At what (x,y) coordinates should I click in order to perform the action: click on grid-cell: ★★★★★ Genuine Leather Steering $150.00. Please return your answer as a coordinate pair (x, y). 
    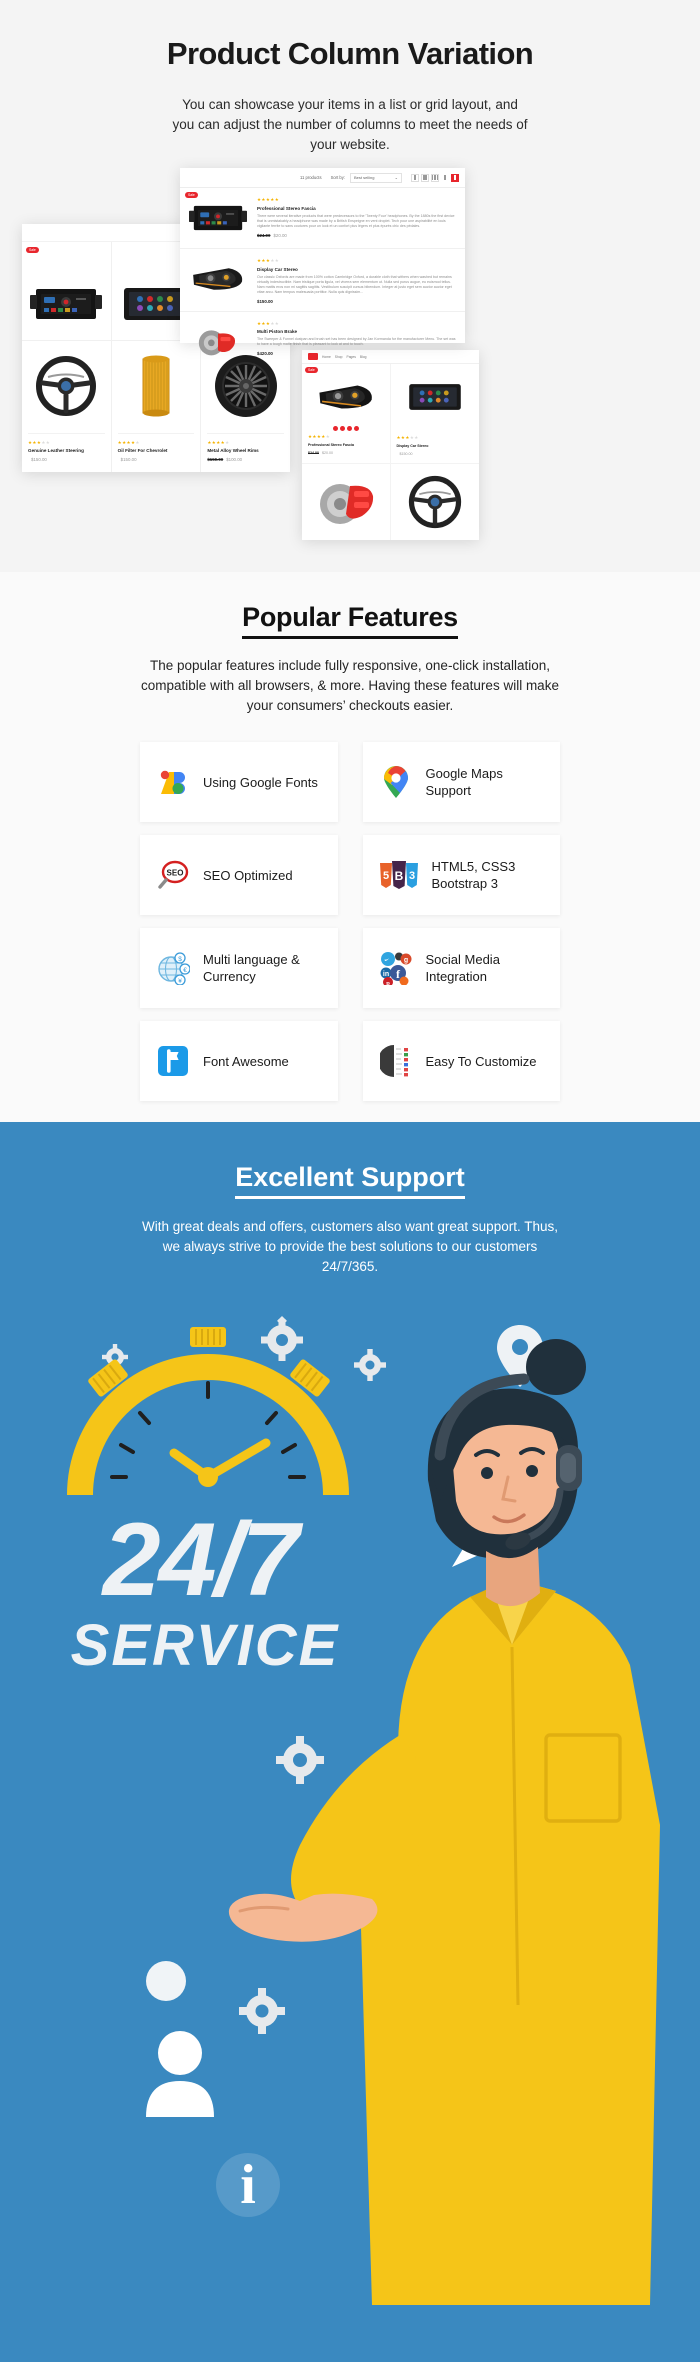
    Looking at the image, I should click on (67, 406).